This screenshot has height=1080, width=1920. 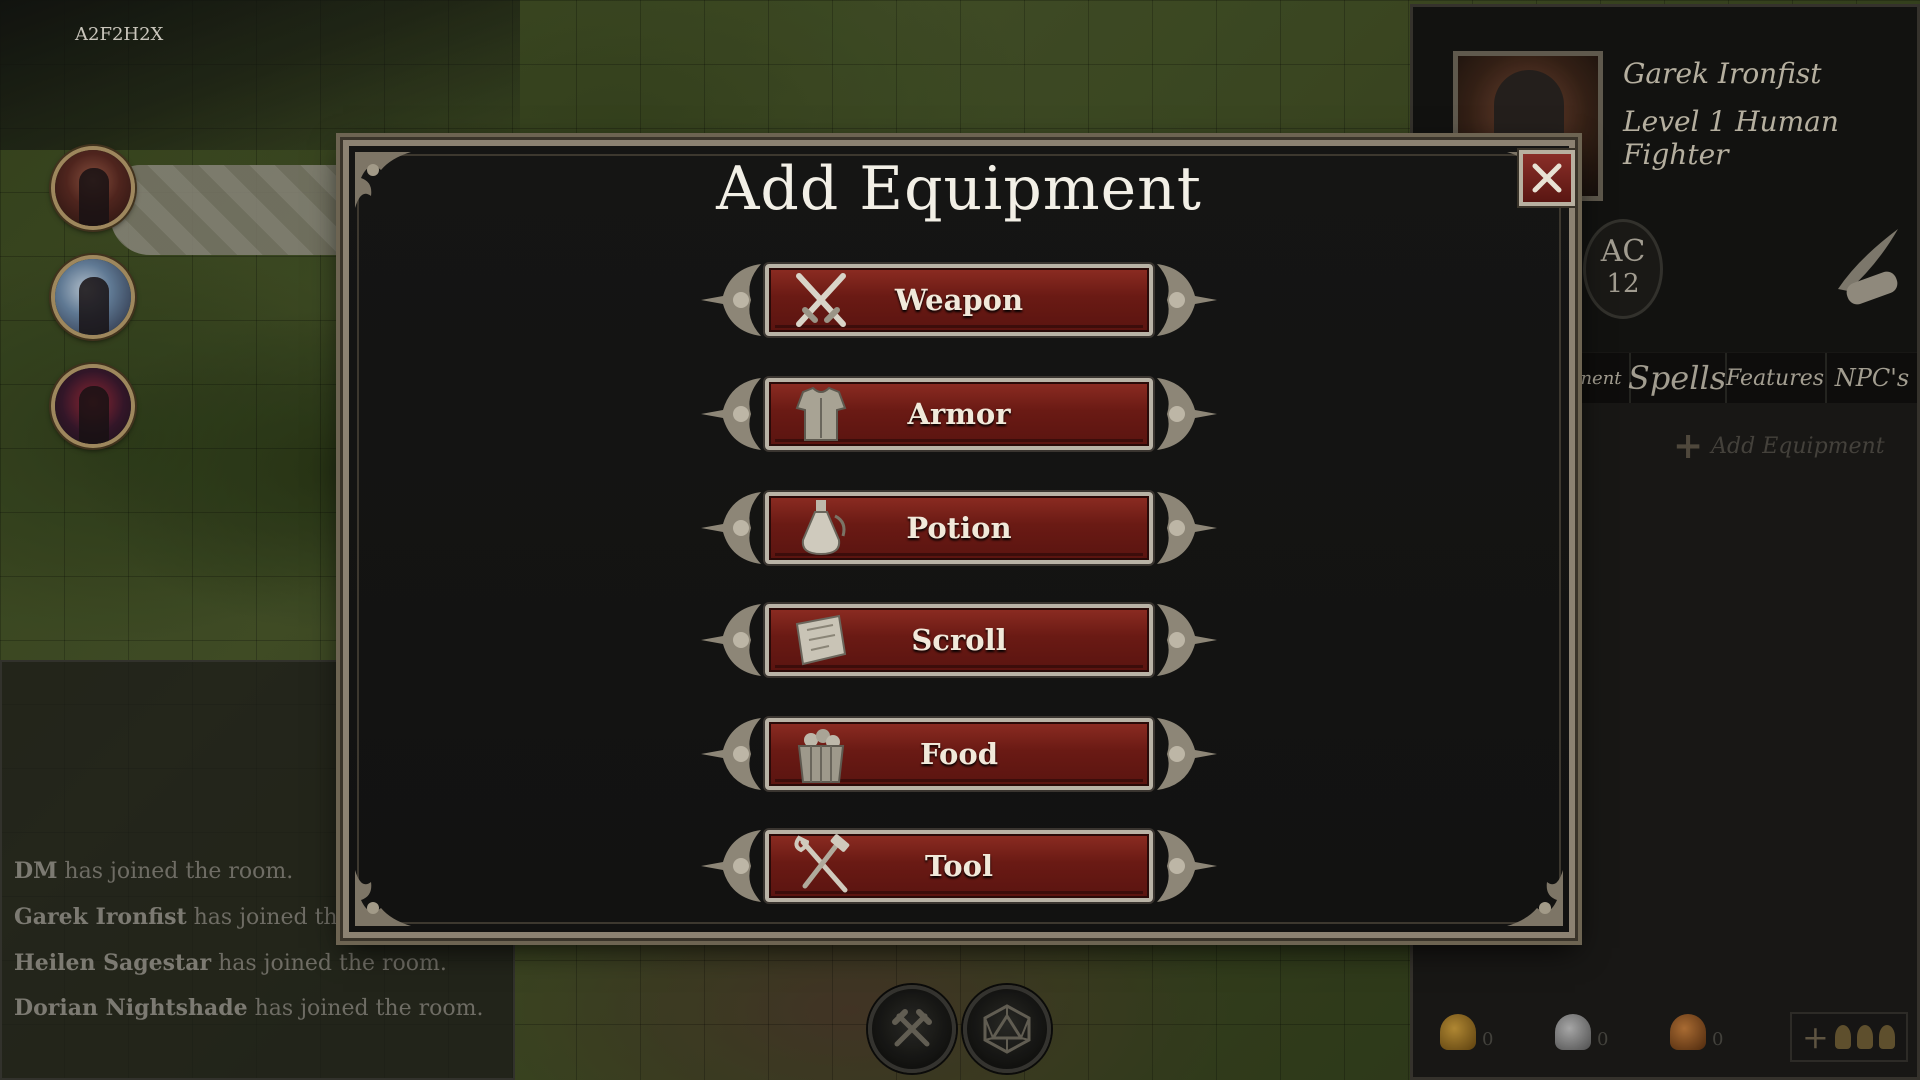 I want to click on food-label: Food, so click(x=959, y=754).